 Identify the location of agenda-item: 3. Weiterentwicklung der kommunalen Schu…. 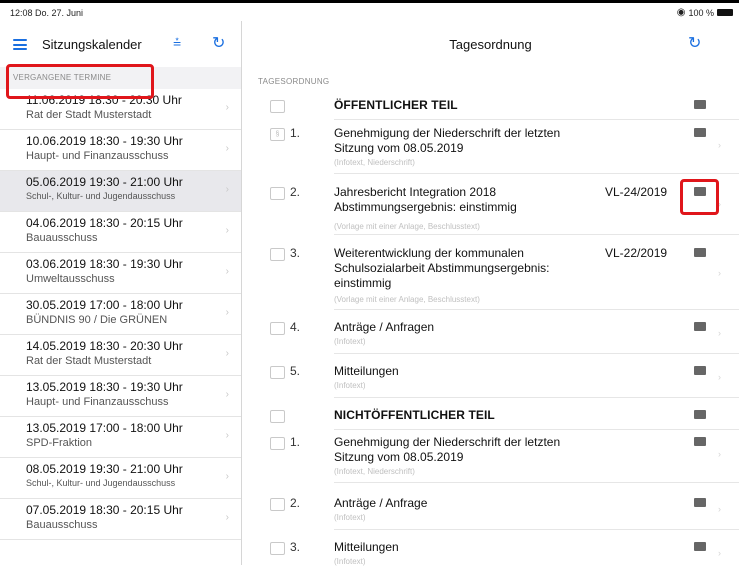
(498, 278).